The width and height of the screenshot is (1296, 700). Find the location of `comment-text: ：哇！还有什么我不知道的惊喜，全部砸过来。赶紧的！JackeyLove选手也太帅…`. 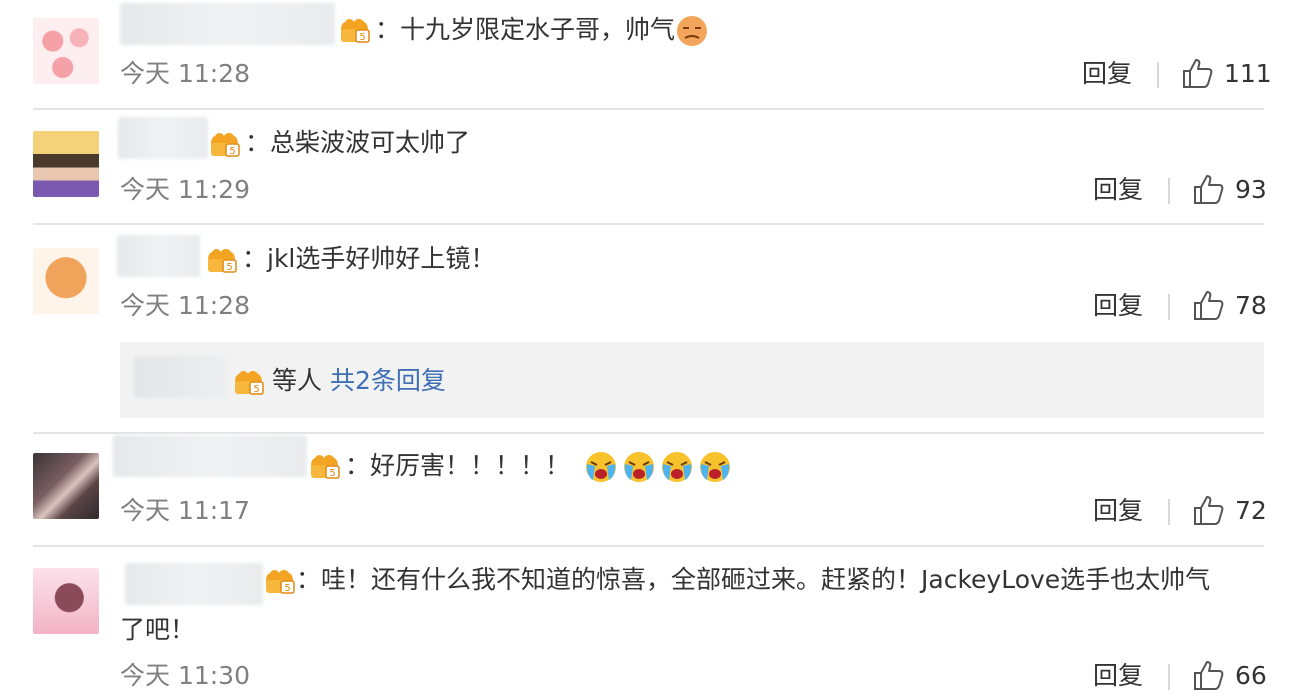

comment-text: ：哇！还有什么我不知道的惊喜，全部砸过来。赶紧的！JackeyLove选手也太帅… is located at coordinates (753, 579).